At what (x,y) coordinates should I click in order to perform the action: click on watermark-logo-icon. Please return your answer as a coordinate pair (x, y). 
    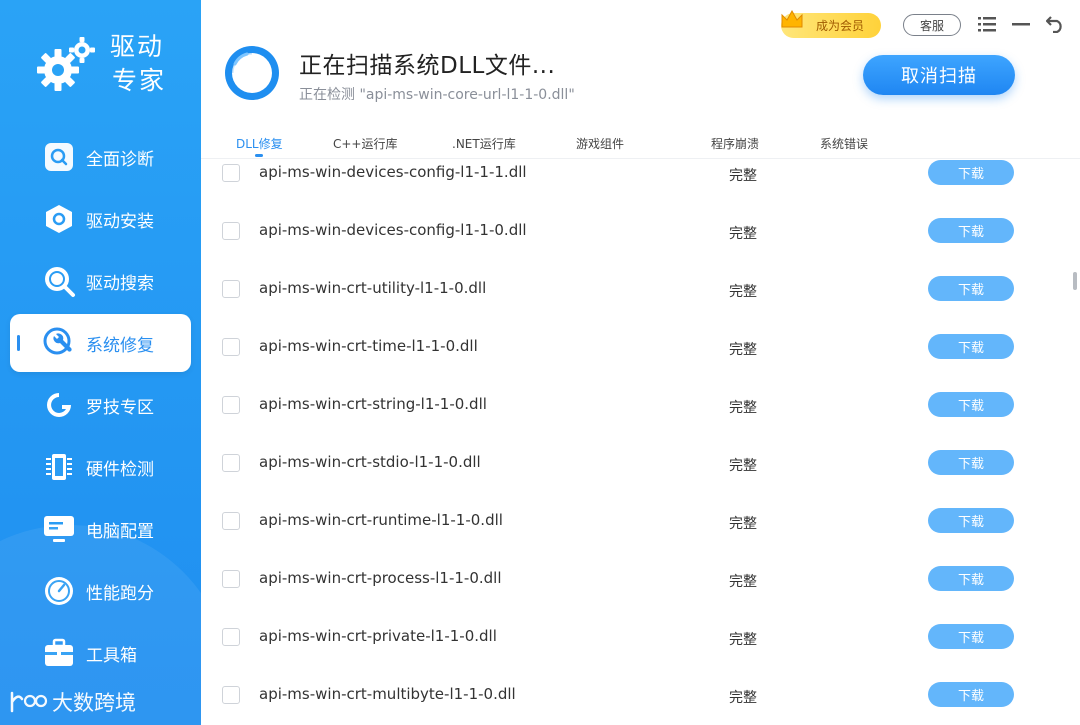
    Looking at the image, I should click on (29, 702).